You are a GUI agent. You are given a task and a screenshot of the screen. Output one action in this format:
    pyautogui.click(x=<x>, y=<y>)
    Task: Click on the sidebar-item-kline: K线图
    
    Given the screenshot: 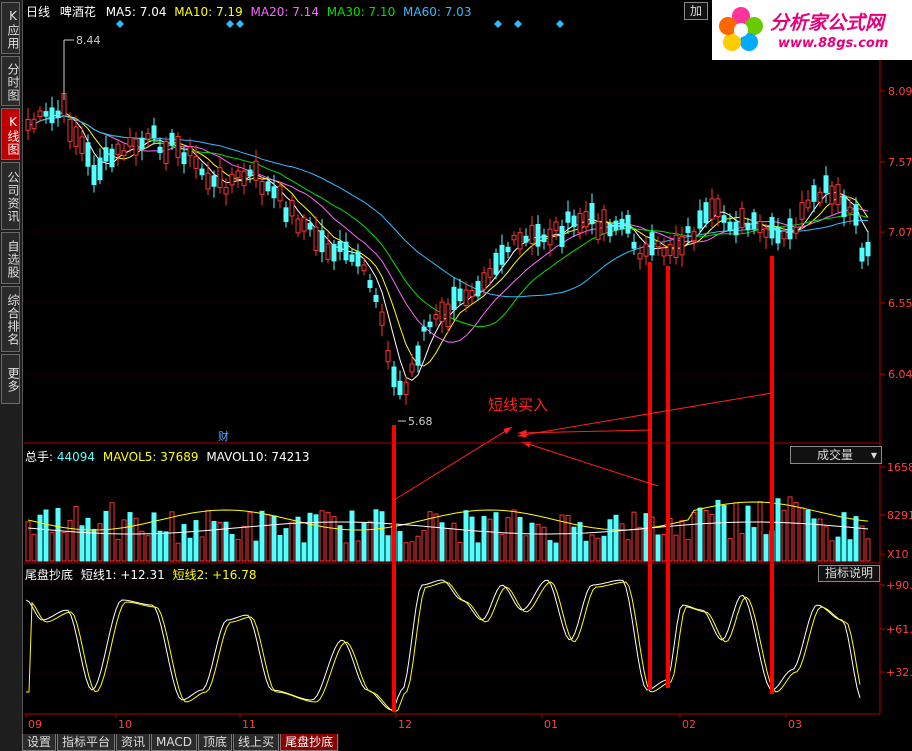 What is the action you would take?
    pyautogui.click(x=10, y=134)
    